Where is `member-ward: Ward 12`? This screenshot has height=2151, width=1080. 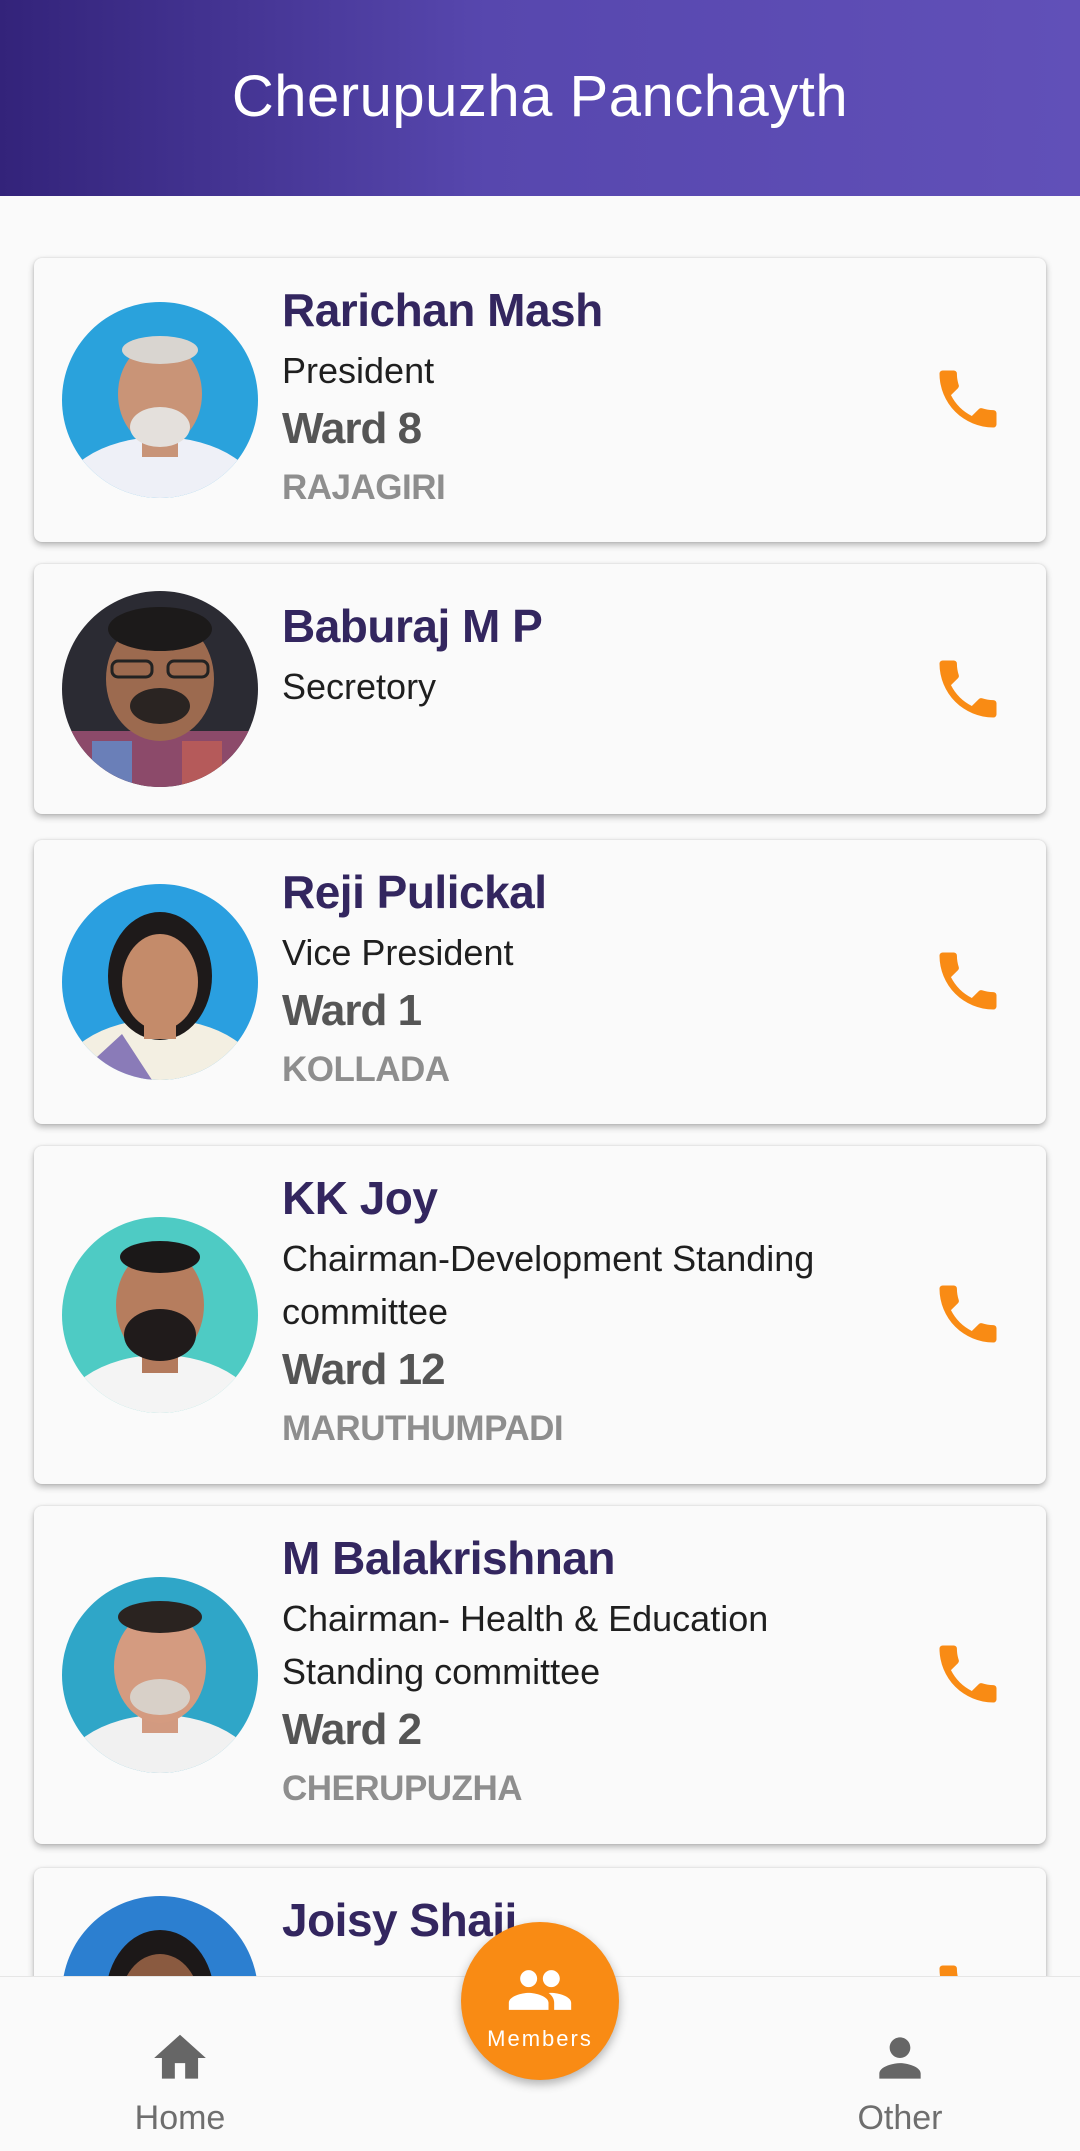 member-ward: Ward 12 is located at coordinates (364, 1369).